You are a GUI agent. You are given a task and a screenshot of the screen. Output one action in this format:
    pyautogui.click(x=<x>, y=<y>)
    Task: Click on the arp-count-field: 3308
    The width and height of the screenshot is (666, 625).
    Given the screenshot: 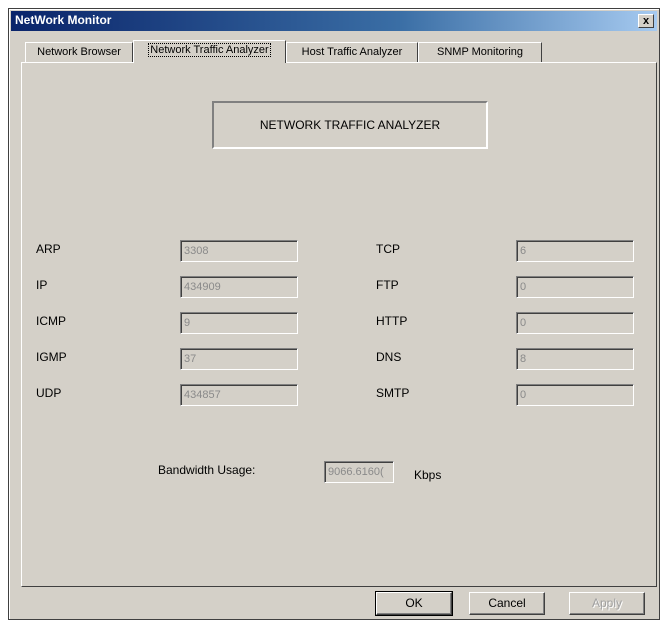 What is the action you would take?
    pyautogui.click(x=239, y=251)
    